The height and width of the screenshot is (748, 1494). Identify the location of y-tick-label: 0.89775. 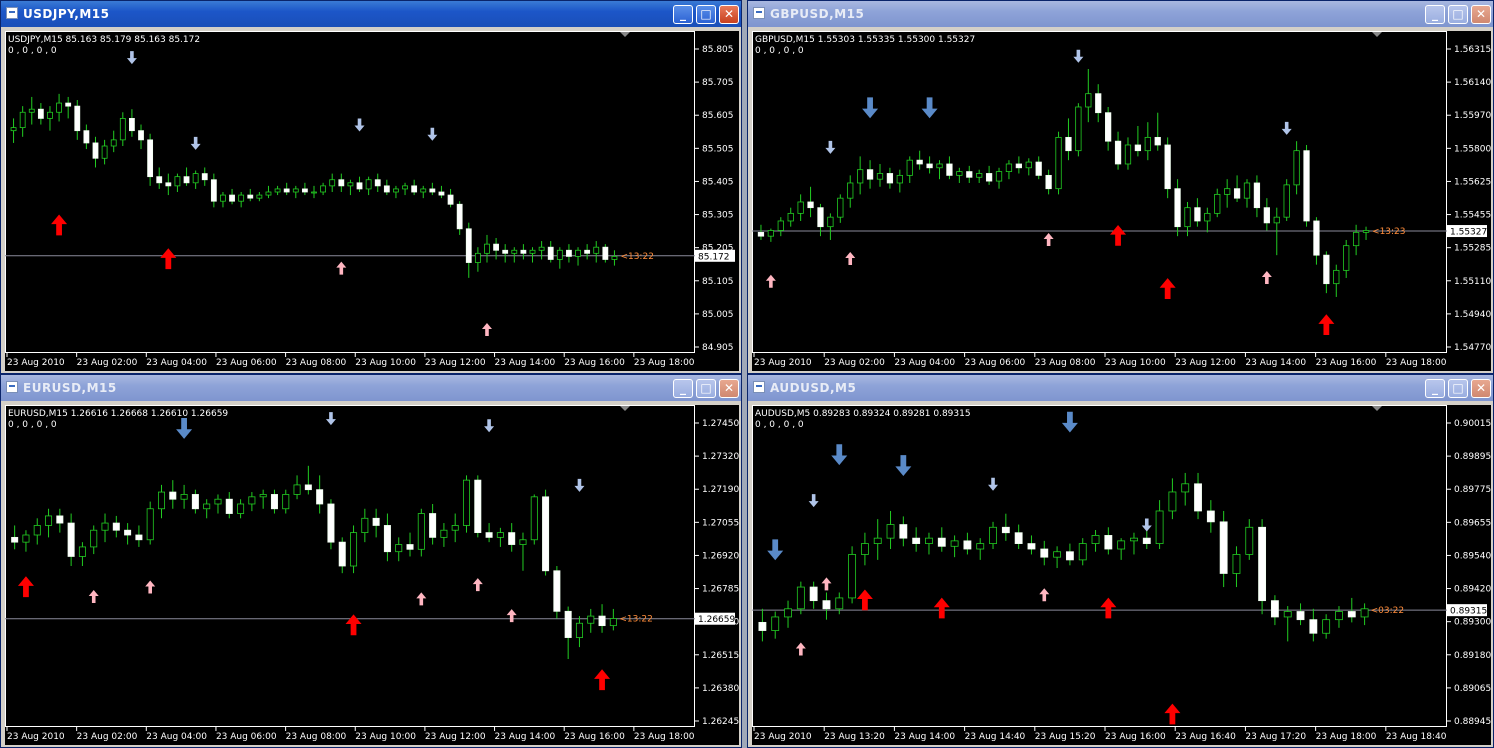
(1472, 490).